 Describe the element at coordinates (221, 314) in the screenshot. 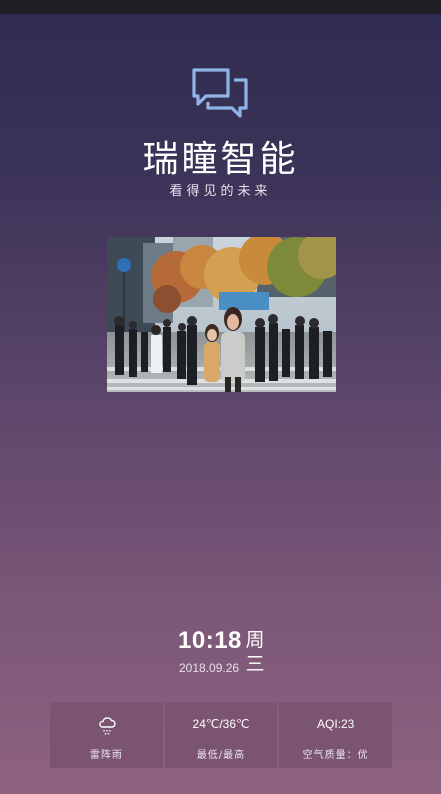

I see `street-crowd-photo` at that location.